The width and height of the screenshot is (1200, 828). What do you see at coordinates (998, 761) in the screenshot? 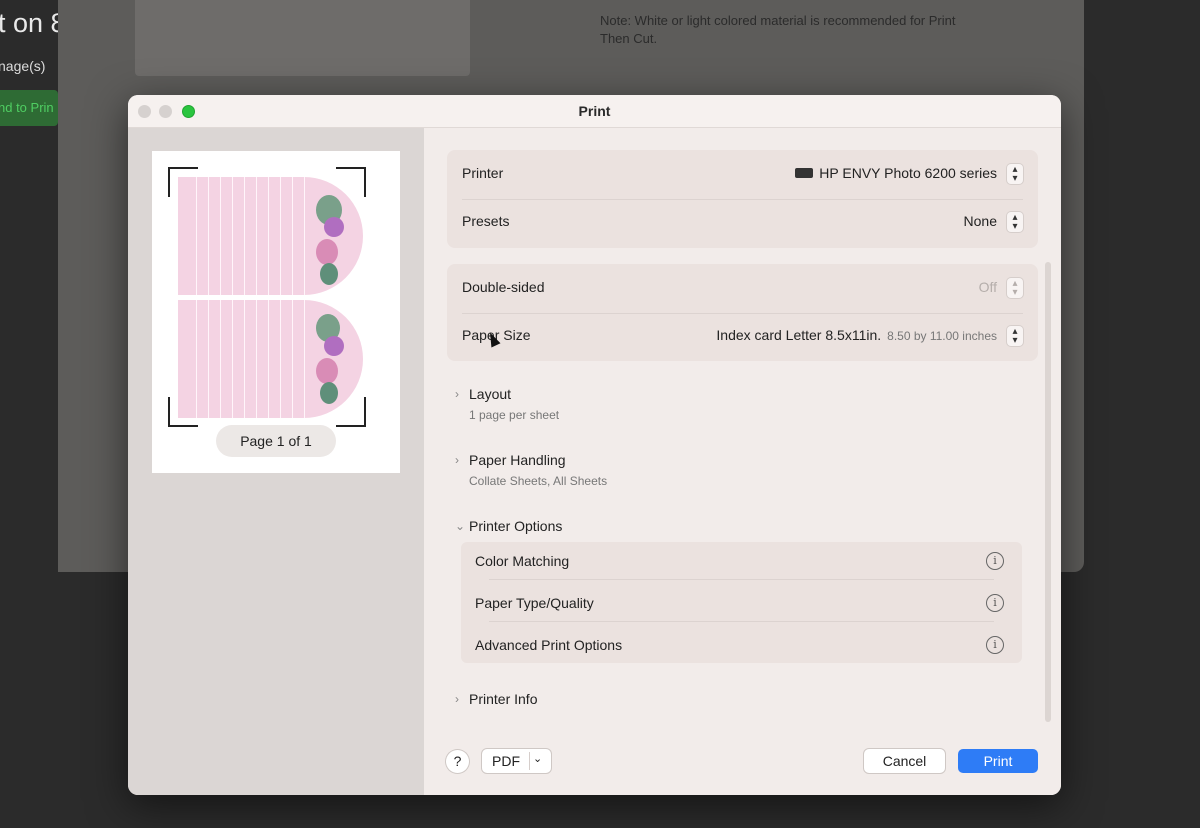
I see `print-button: Print` at bounding box center [998, 761].